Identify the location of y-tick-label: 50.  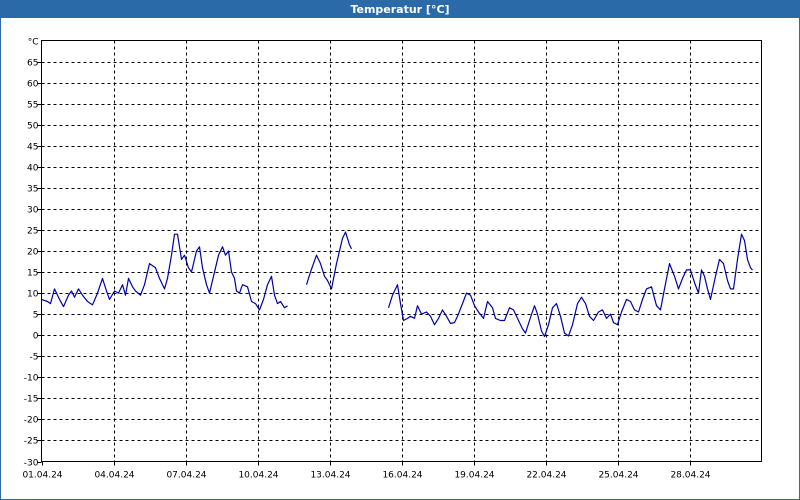
(33, 127).